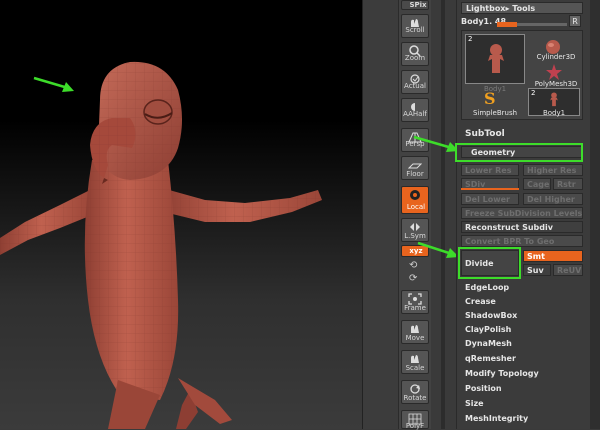 Image resolution: width=600 pixels, height=430 pixels. Describe the element at coordinates (533, 93) in the screenshot. I see `tile-count-small: 2` at that location.